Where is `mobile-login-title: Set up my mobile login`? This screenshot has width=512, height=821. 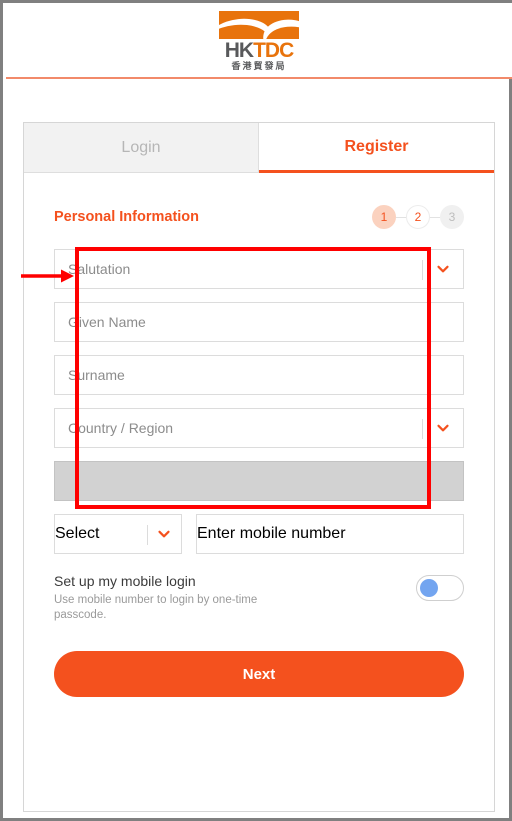
mobile-login-title: Set up my mobile login is located at coordinates (125, 581).